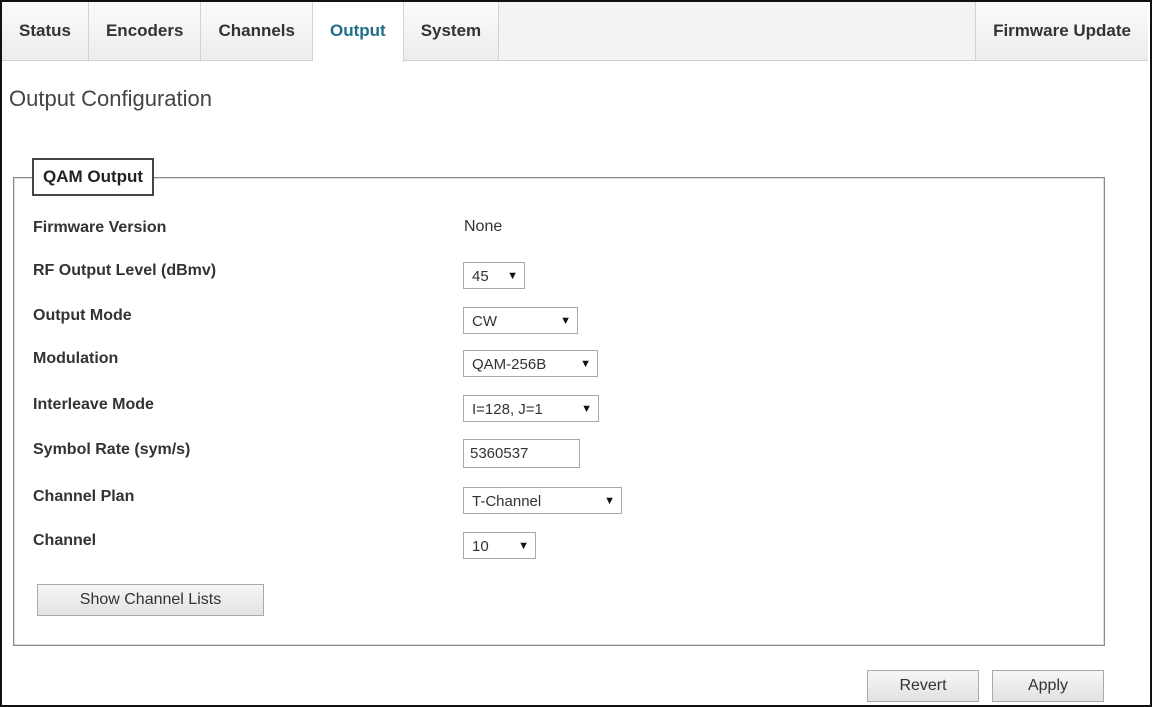 The image size is (1152, 707). I want to click on modulation-label: Modulation, so click(76, 358).